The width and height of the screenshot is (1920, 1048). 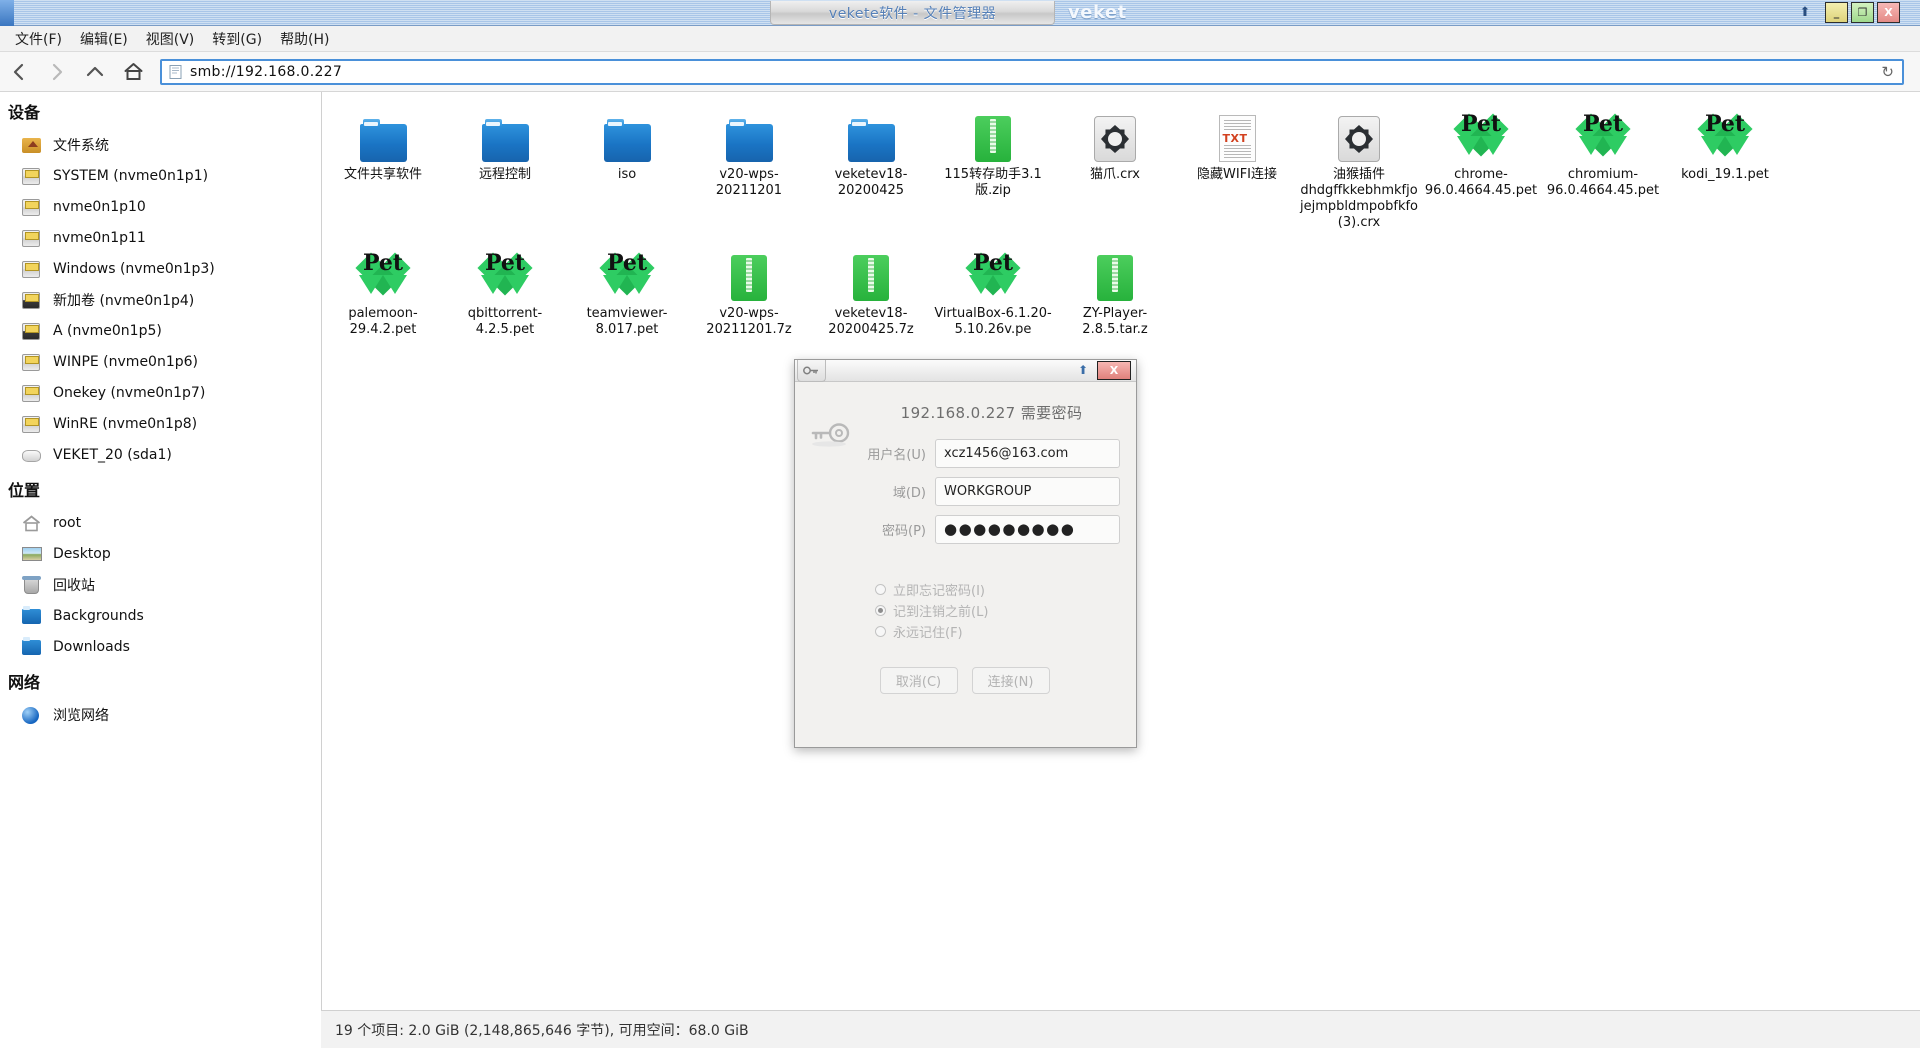 I want to click on drive-icon, so click(x=33, y=207).